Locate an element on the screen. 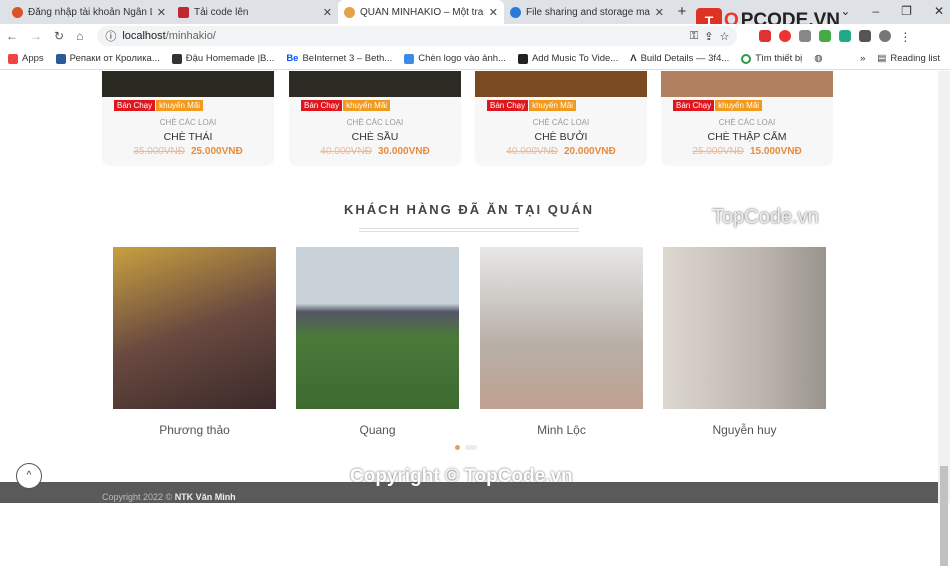 This screenshot has width=950, height=566. customer-name: Phương thảo is located at coordinates (194, 430).